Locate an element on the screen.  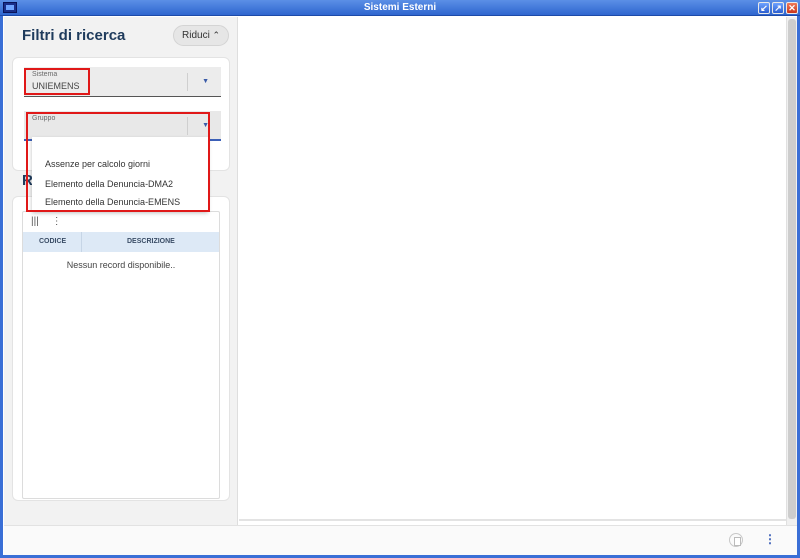
grid-header: CODICE DESCRIZIONE is located at coordinates (121, 242).